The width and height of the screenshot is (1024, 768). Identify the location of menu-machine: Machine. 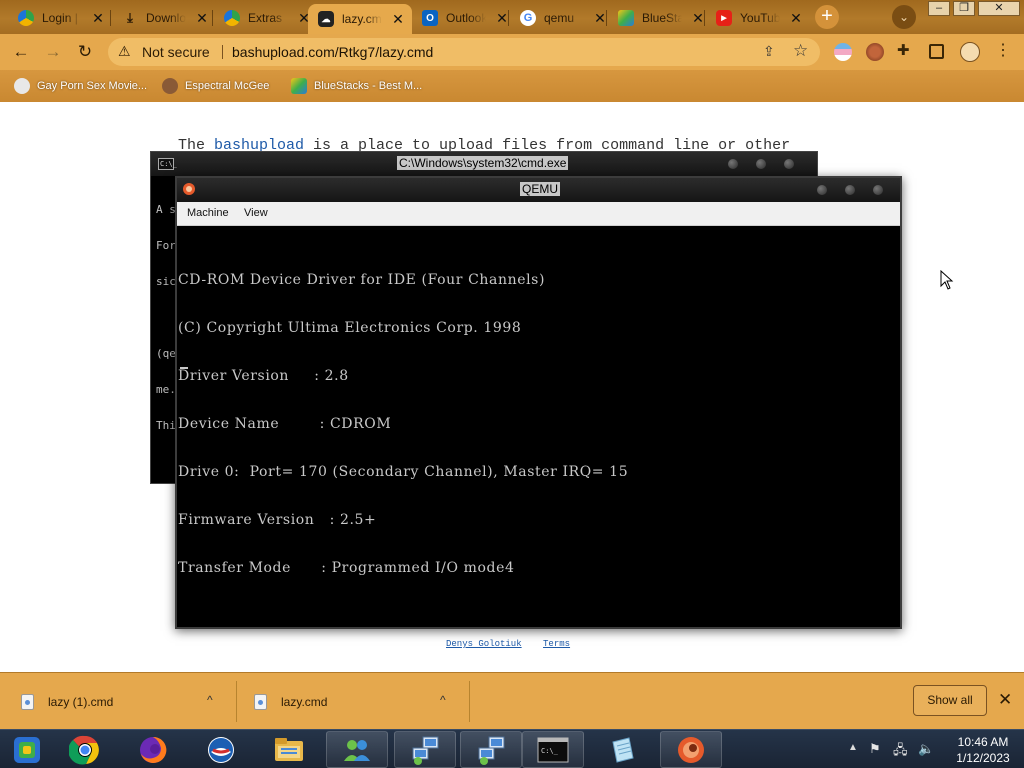
(208, 213).